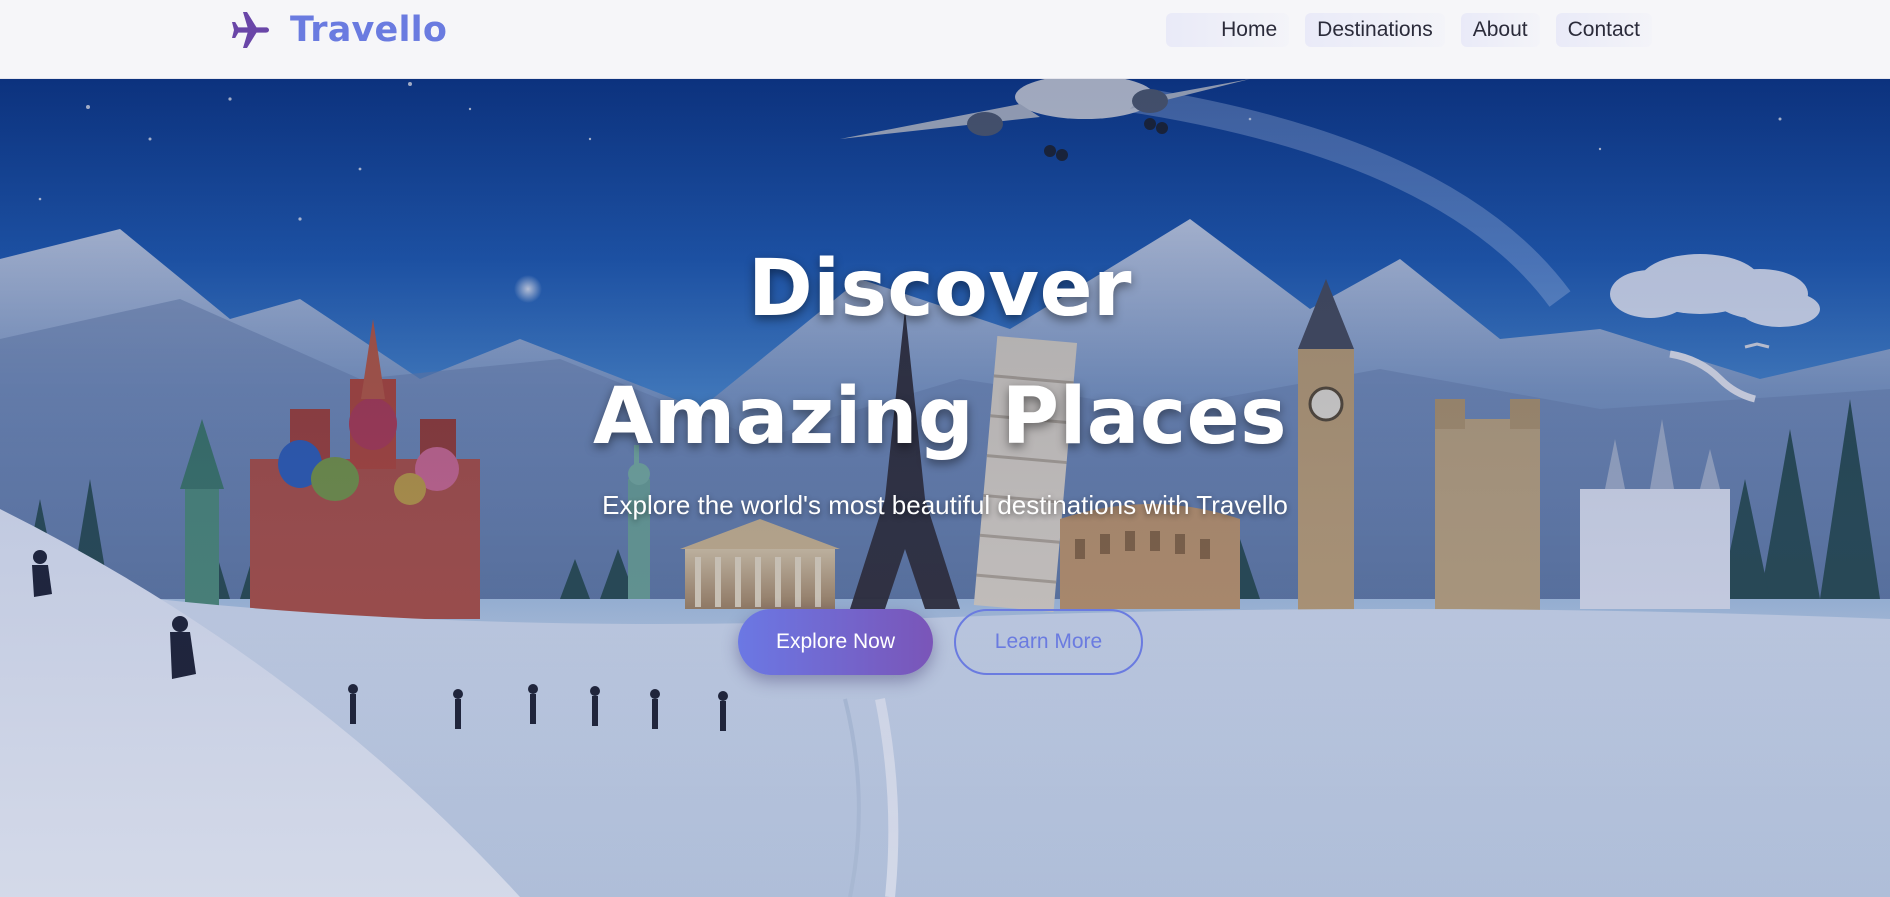 The height and width of the screenshot is (897, 1890). What do you see at coordinates (250, 30) in the screenshot?
I see `airplane-icon` at bounding box center [250, 30].